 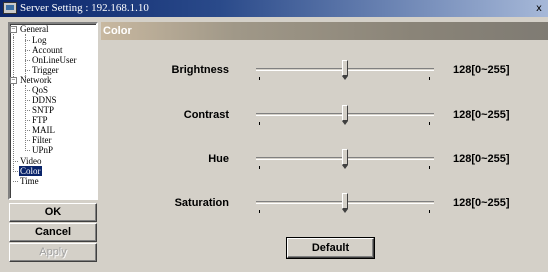 I want to click on brightness-slider, so click(x=345, y=70).